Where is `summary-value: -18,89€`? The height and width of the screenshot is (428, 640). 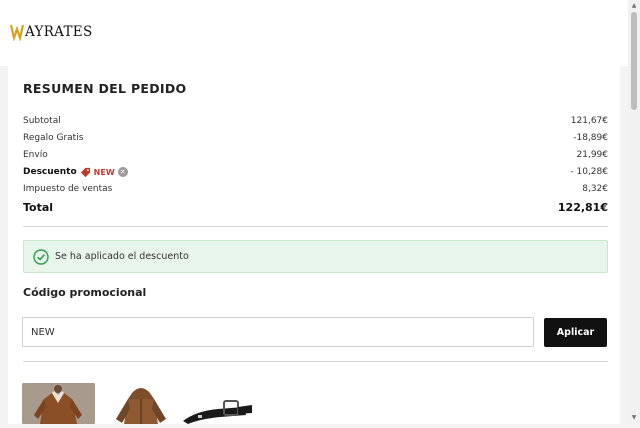 summary-value: -18,89€ is located at coordinates (590, 138).